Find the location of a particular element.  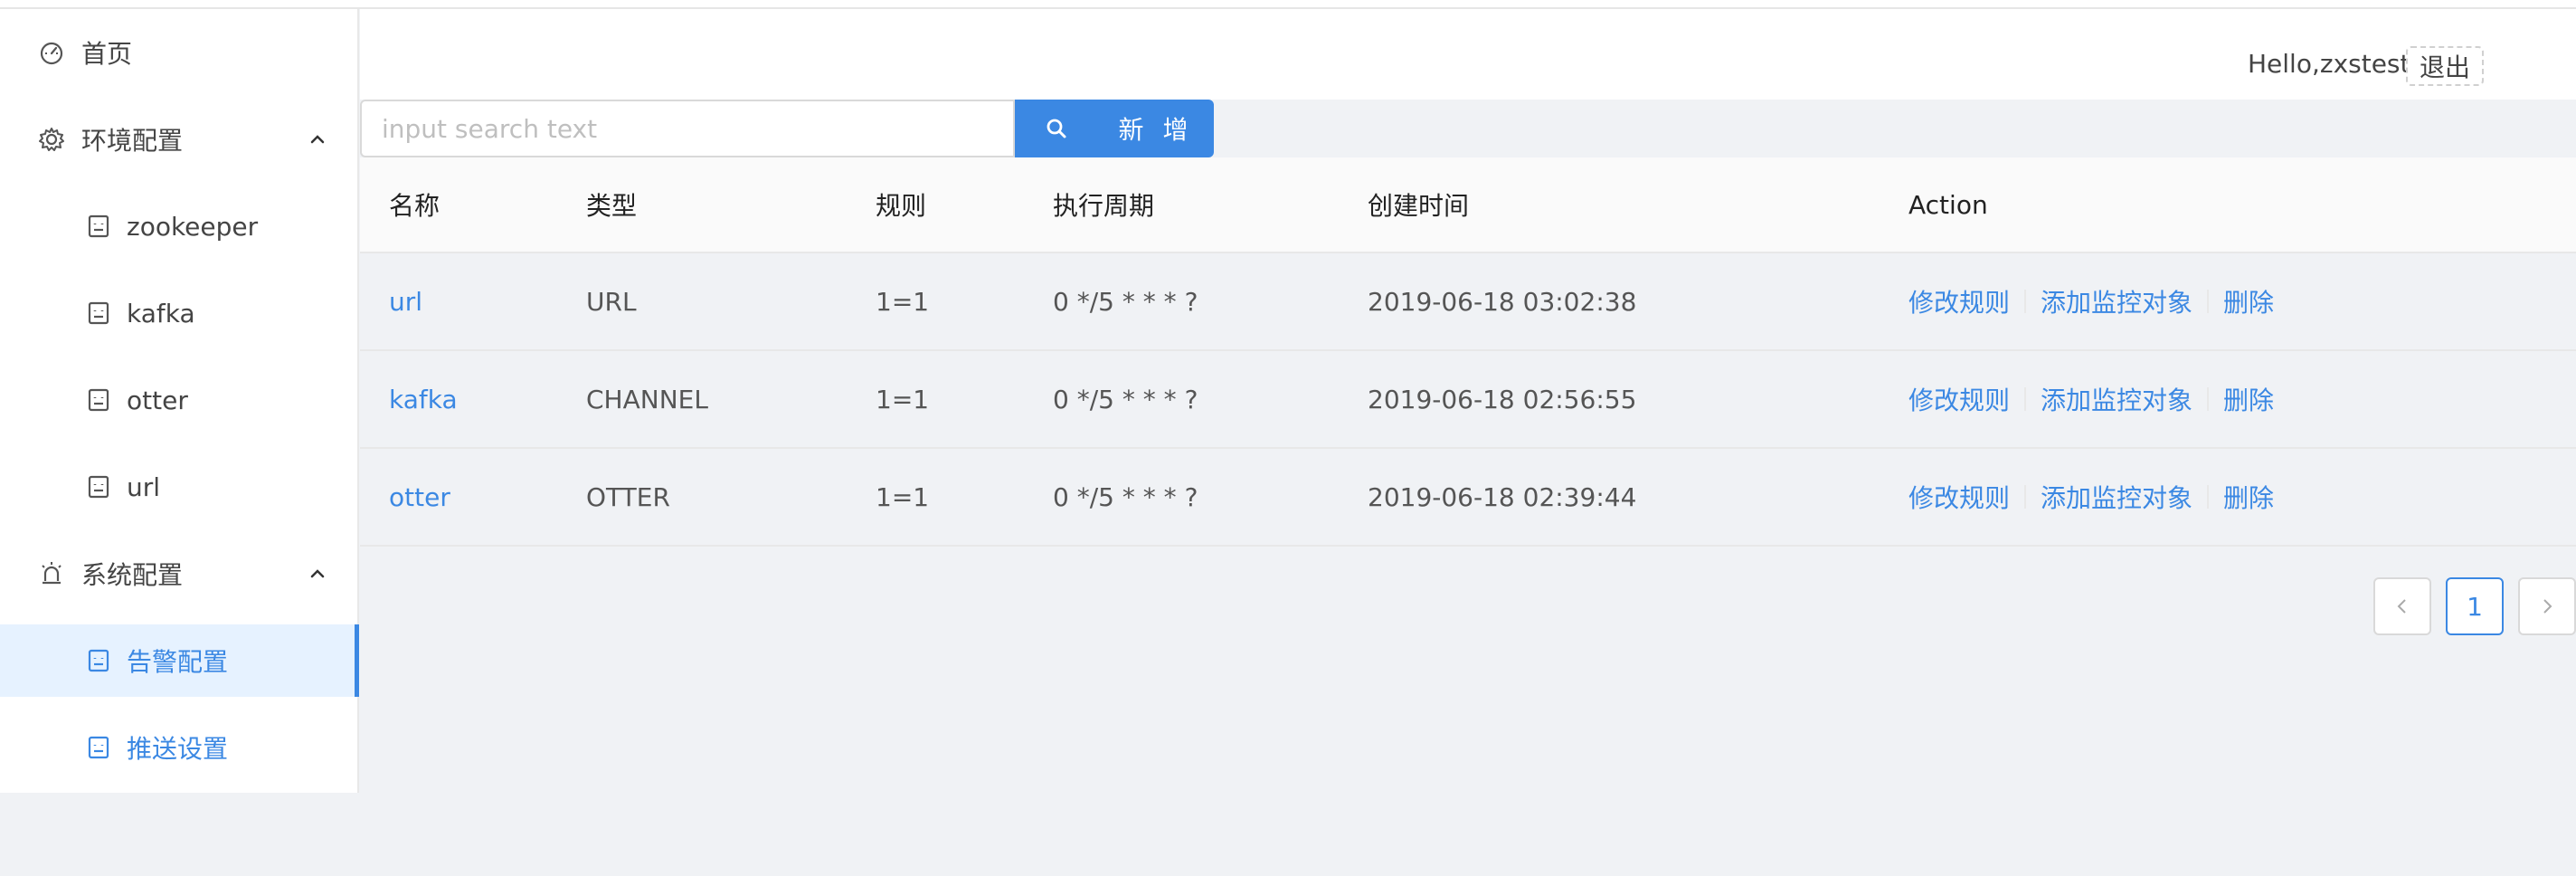

column-header-rule: 规则 is located at coordinates (902, 206).